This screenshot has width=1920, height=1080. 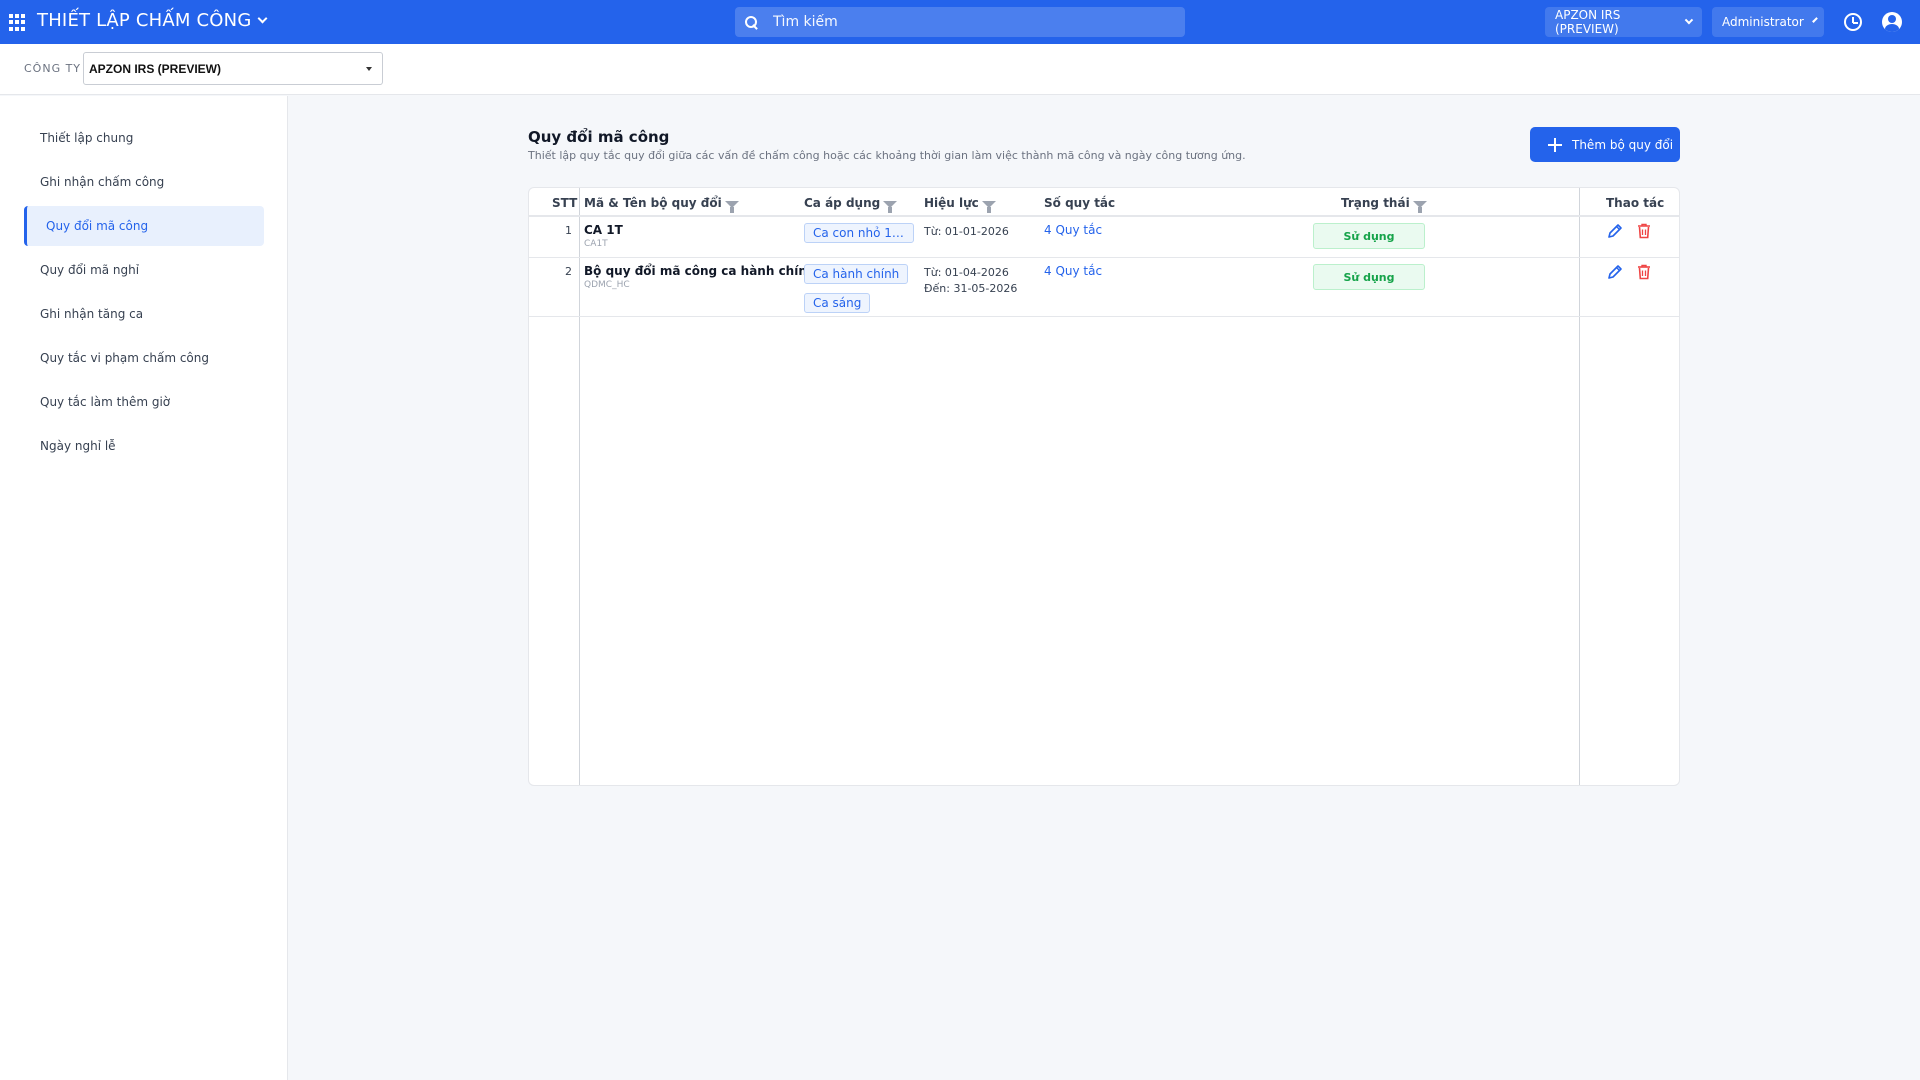 I want to click on shift-tag: Ca hành chính, so click(x=856, y=274).